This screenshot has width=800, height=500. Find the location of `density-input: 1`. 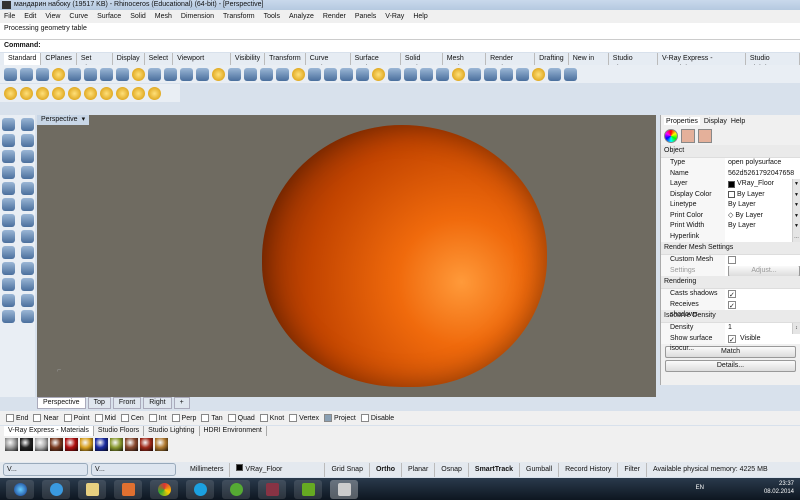

density-input: 1 is located at coordinates (759, 328).